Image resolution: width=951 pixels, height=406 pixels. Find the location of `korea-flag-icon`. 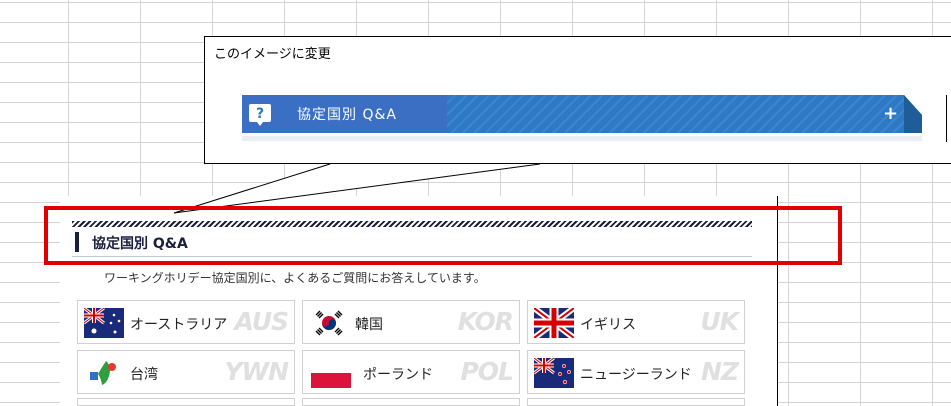

korea-flag-icon is located at coordinates (329, 323).